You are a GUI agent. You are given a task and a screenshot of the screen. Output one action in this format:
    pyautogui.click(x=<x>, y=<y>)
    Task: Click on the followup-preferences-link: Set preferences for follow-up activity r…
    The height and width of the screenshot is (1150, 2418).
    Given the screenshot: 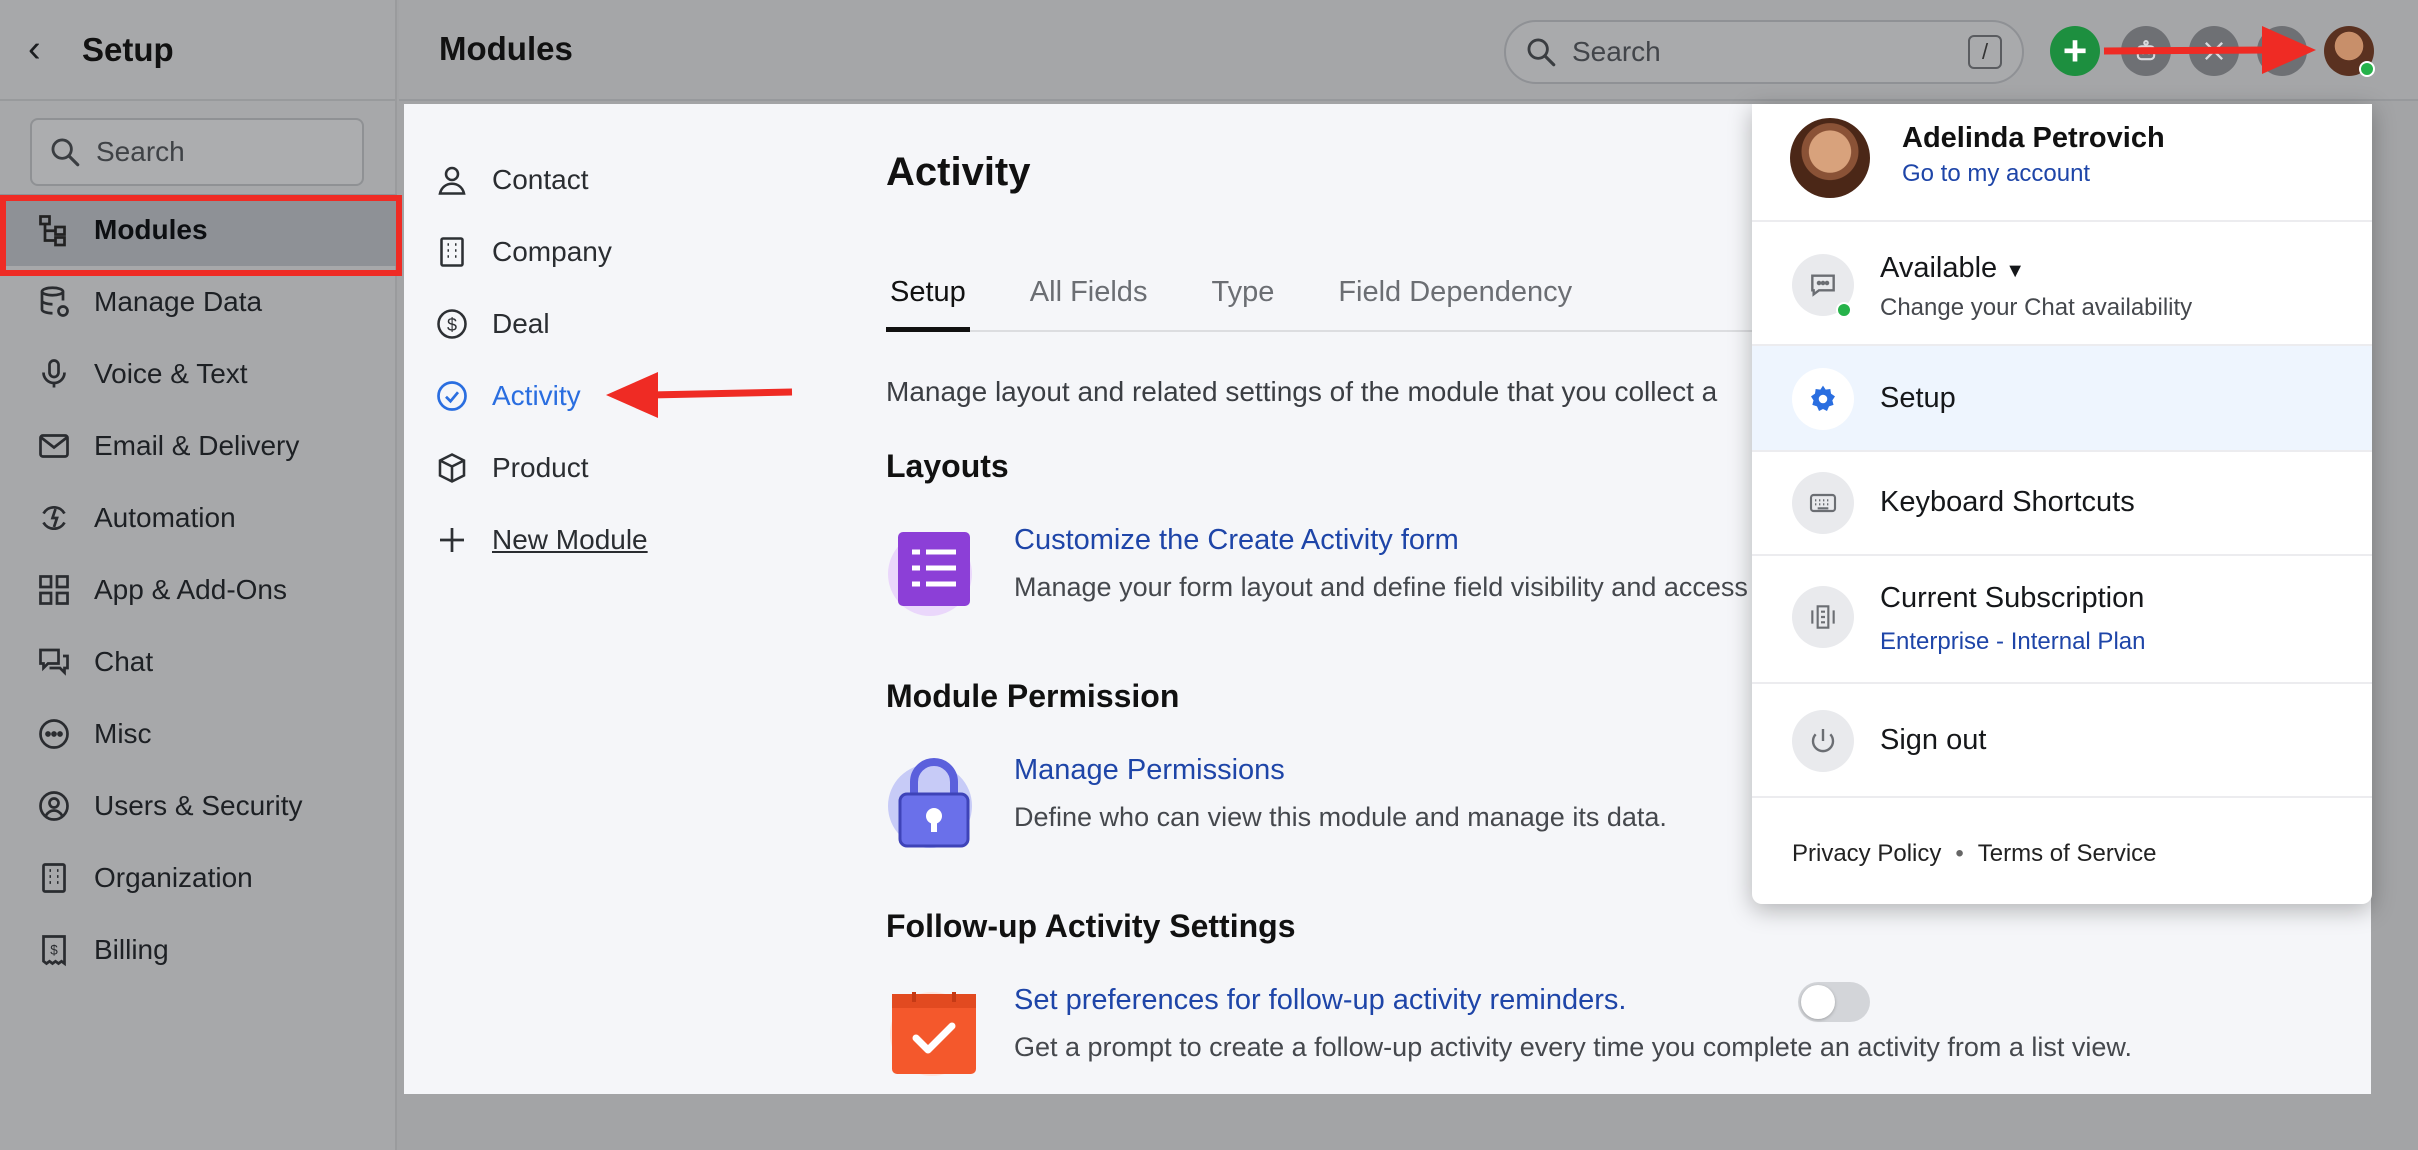 What is the action you would take?
    pyautogui.click(x=1320, y=1000)
    